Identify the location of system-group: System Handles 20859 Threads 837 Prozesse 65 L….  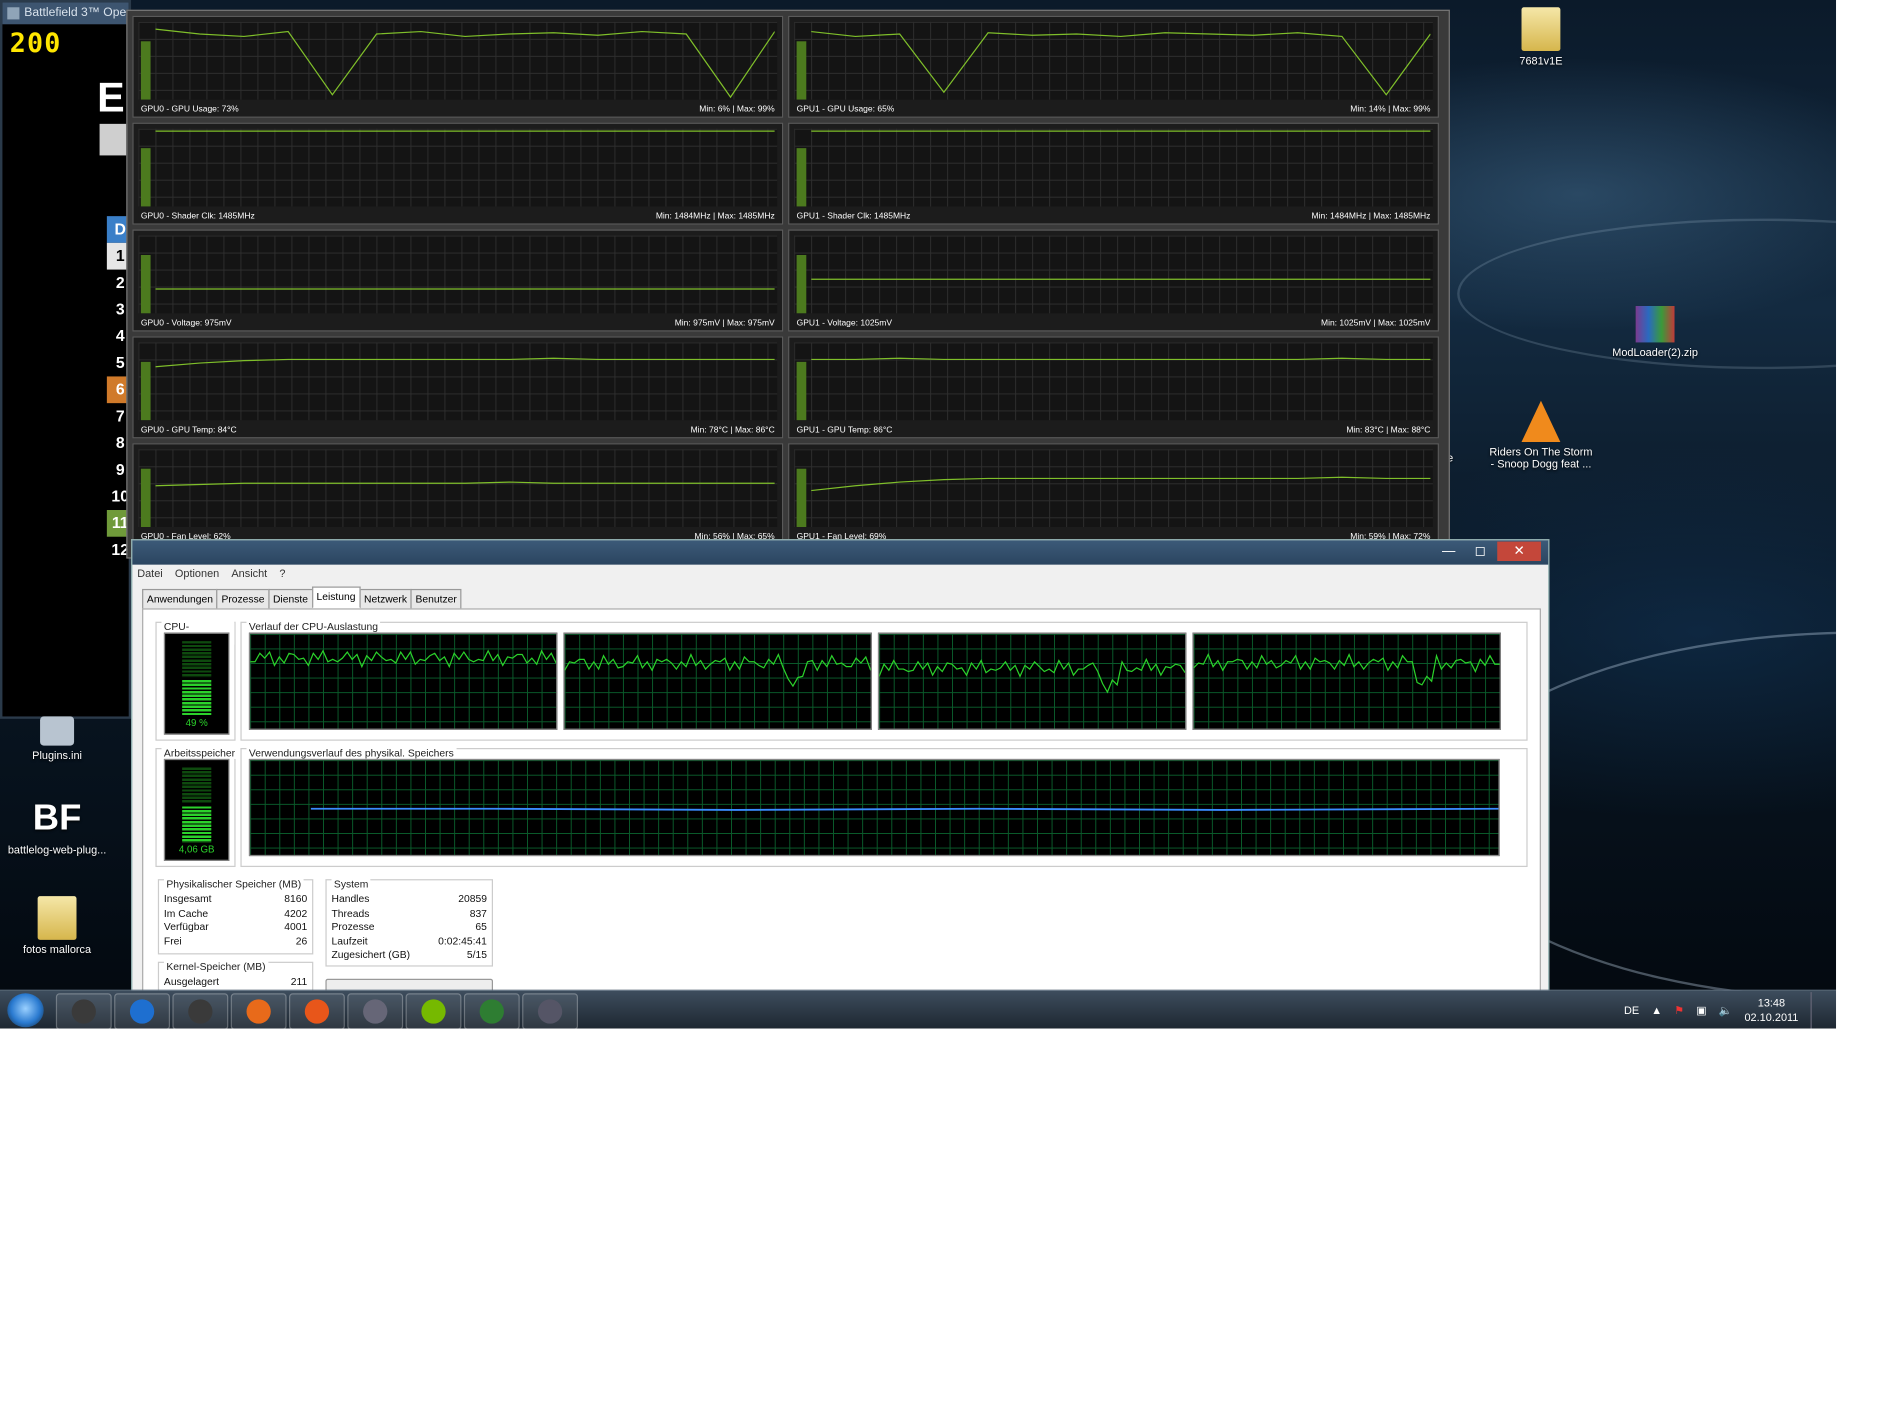
(409, 922).